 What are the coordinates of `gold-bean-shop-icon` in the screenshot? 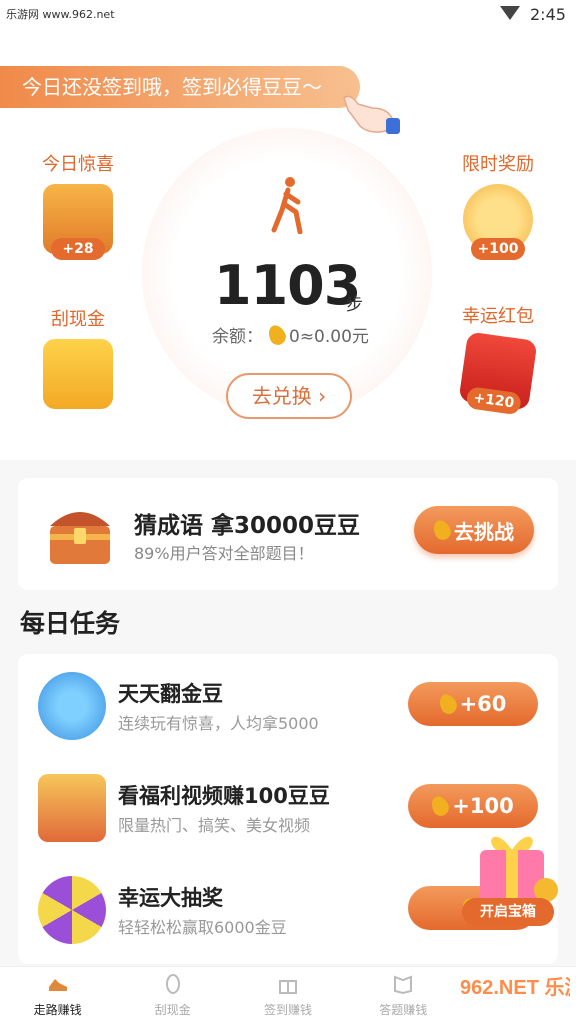 It's located at (72, 706).